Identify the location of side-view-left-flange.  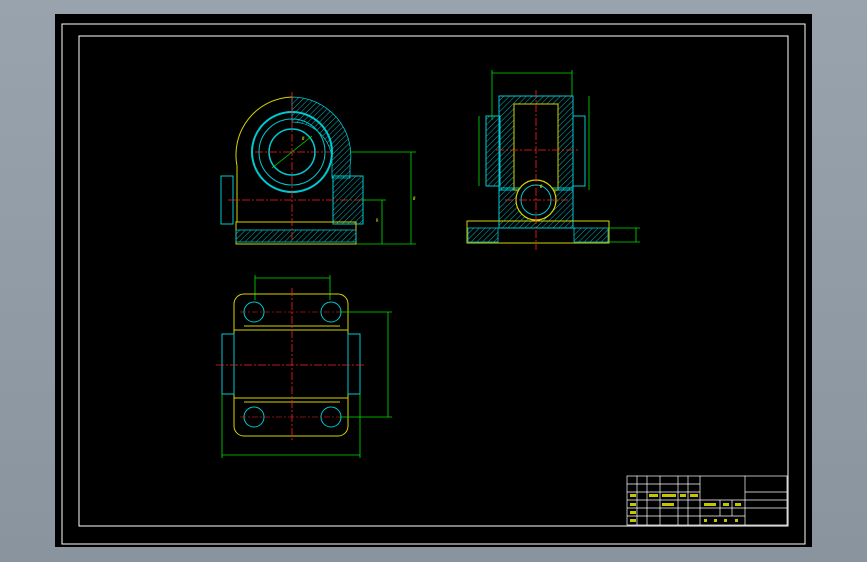
(493, 151).